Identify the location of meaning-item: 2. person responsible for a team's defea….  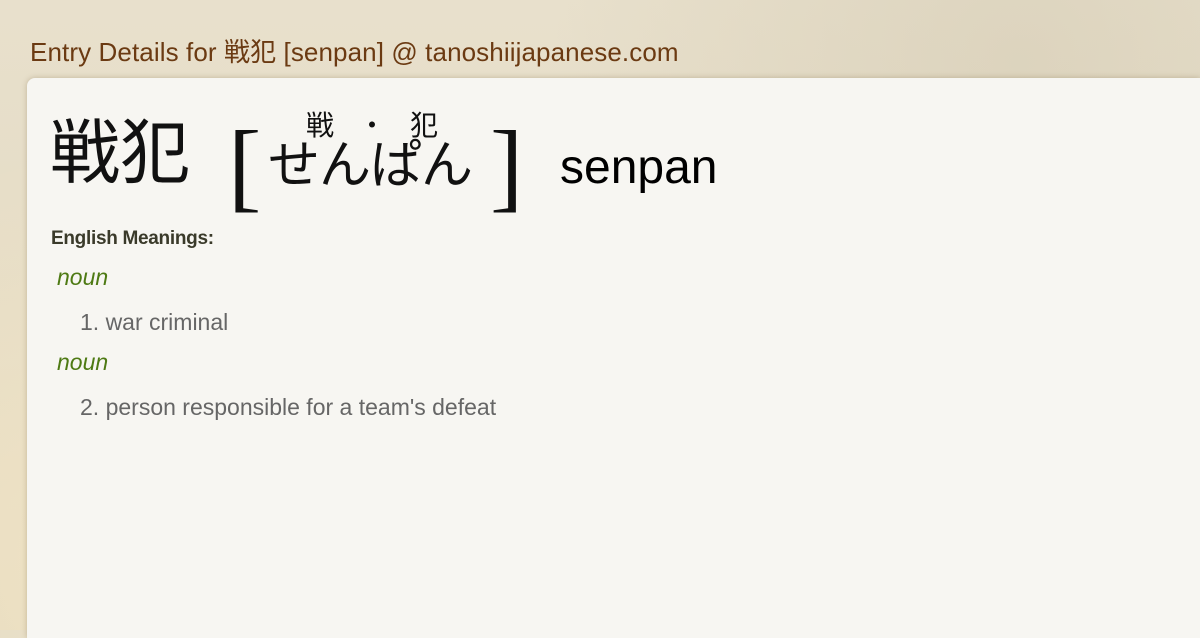
(288, 407).